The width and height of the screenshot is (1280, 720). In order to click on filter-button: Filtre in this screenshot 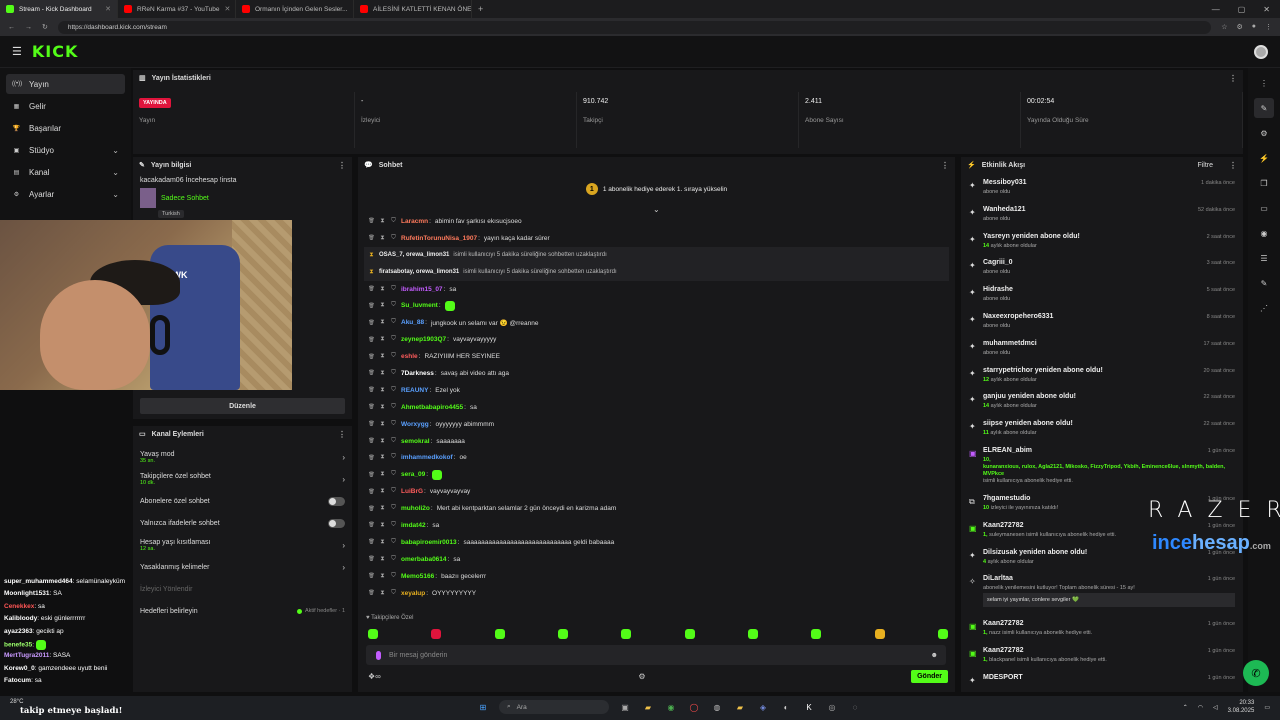, I will do `click(1205, 165)`.